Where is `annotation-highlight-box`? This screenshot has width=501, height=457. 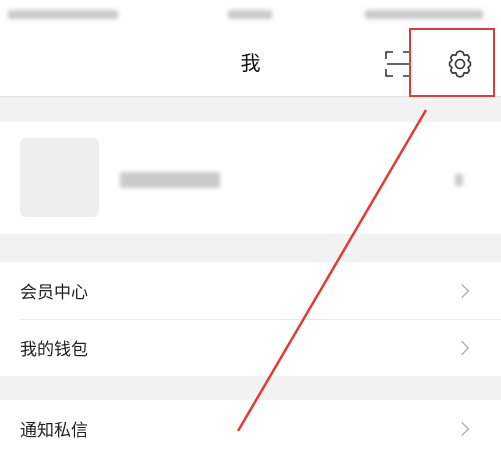 annotation-highlight-box is located at coordinates (452, 62).